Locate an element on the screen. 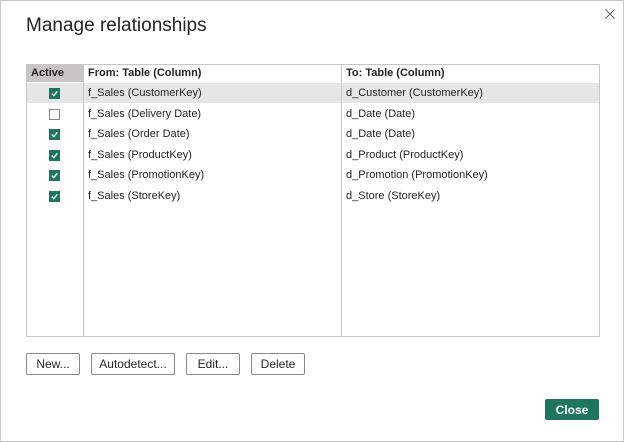  from-column-cell: f_Sales (PromotionKey) is located at coordinates (146, 175).